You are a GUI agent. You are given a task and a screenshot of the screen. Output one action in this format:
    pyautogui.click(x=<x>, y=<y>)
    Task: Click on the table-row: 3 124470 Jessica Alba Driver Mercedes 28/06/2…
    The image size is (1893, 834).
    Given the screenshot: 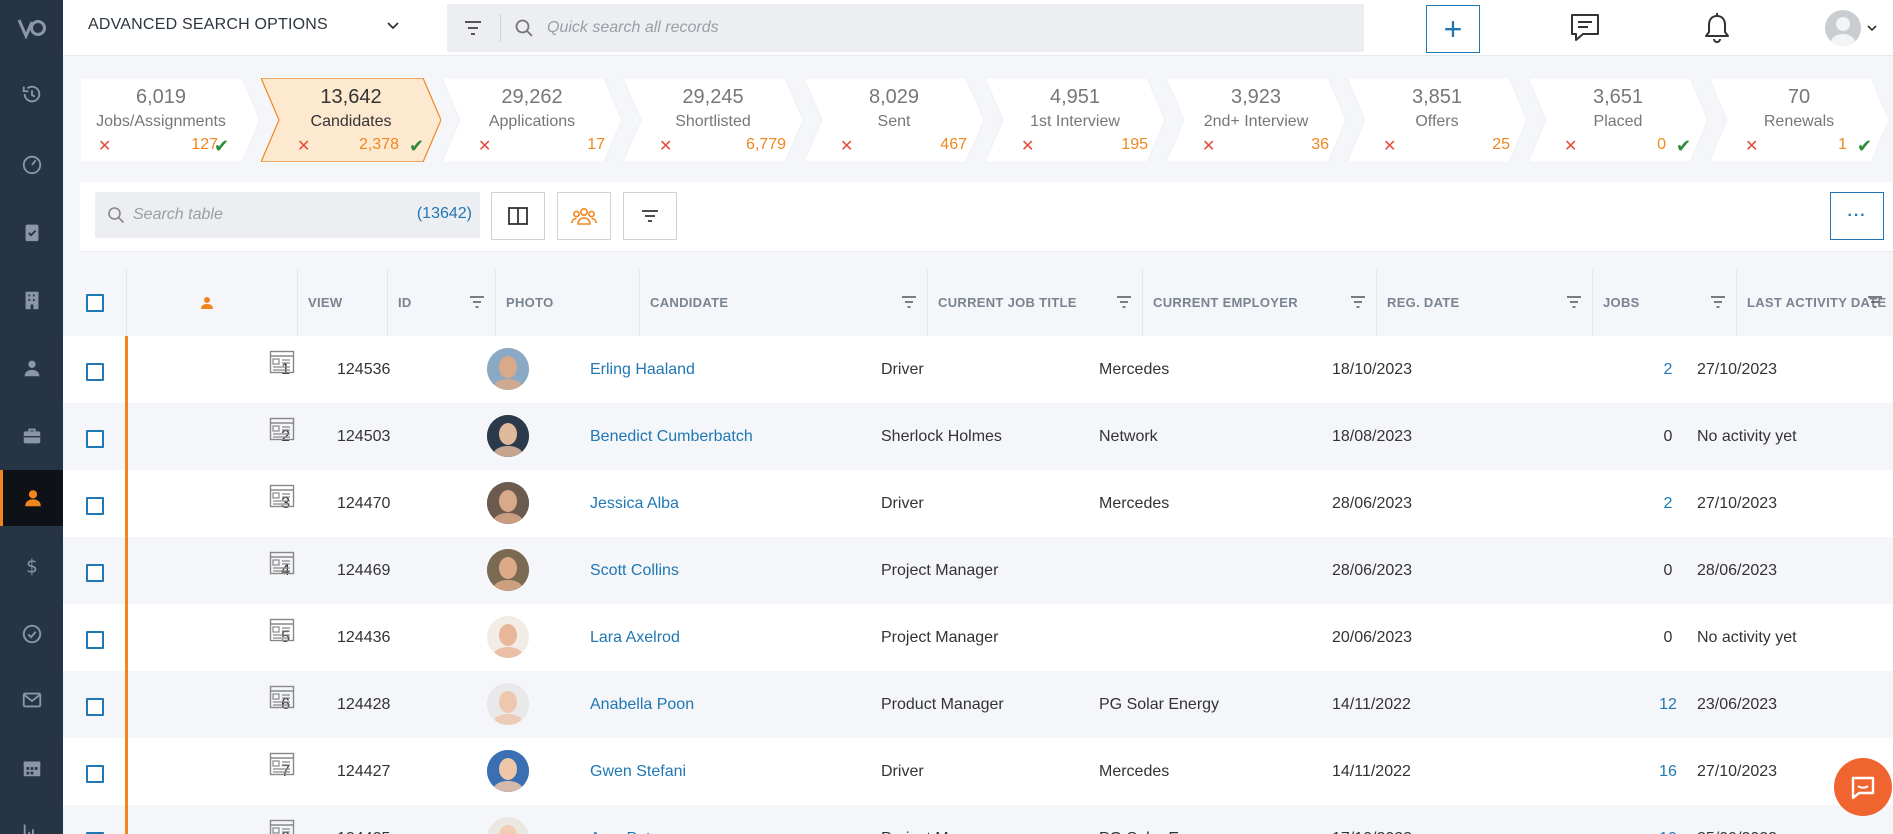 What is the action you would take?
    pyautogui.click(x=978, y=503)
    